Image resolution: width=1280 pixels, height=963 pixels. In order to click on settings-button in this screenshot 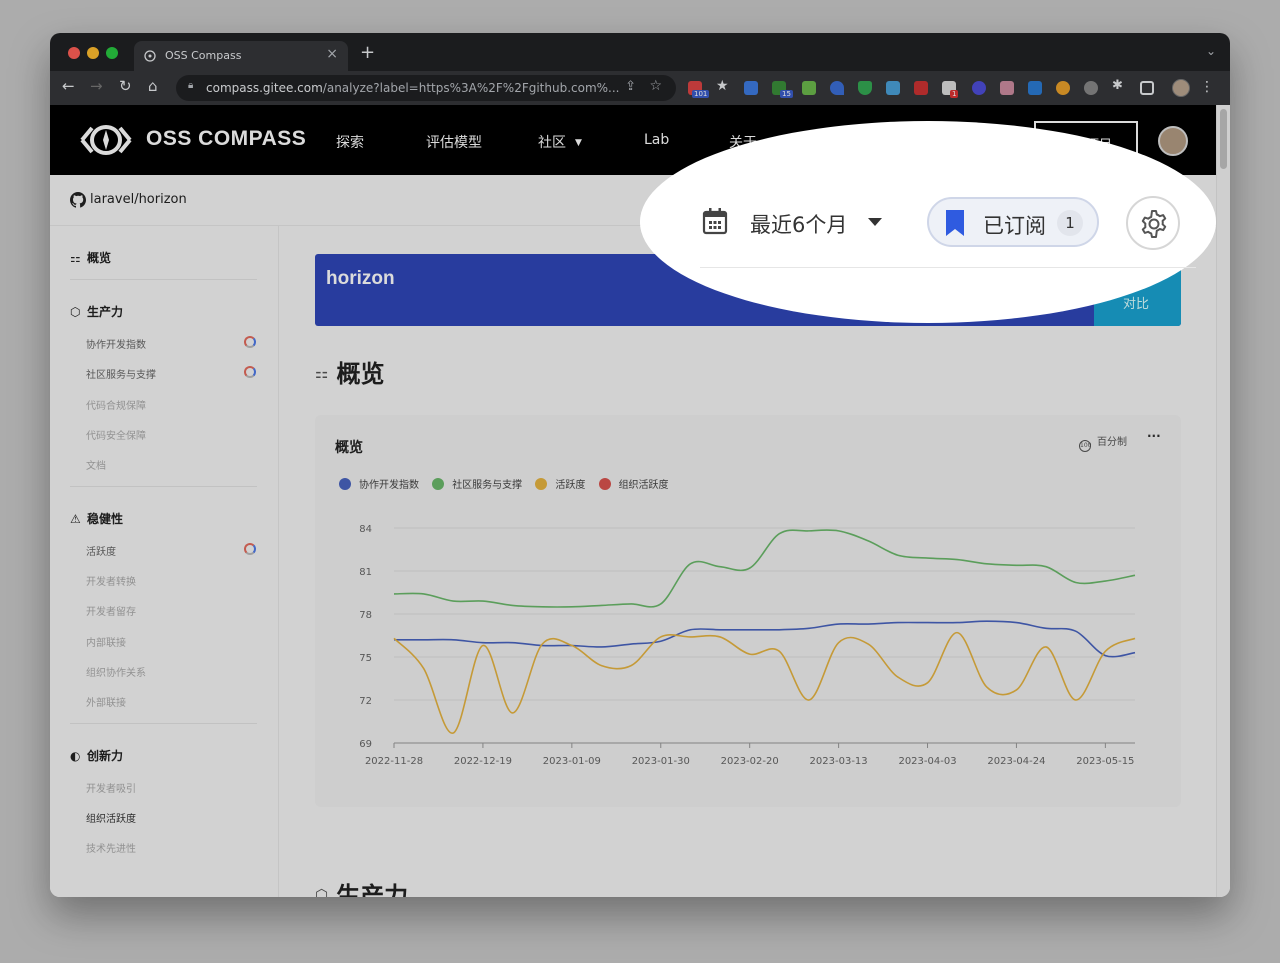, I will do `click(1153, 223)`.